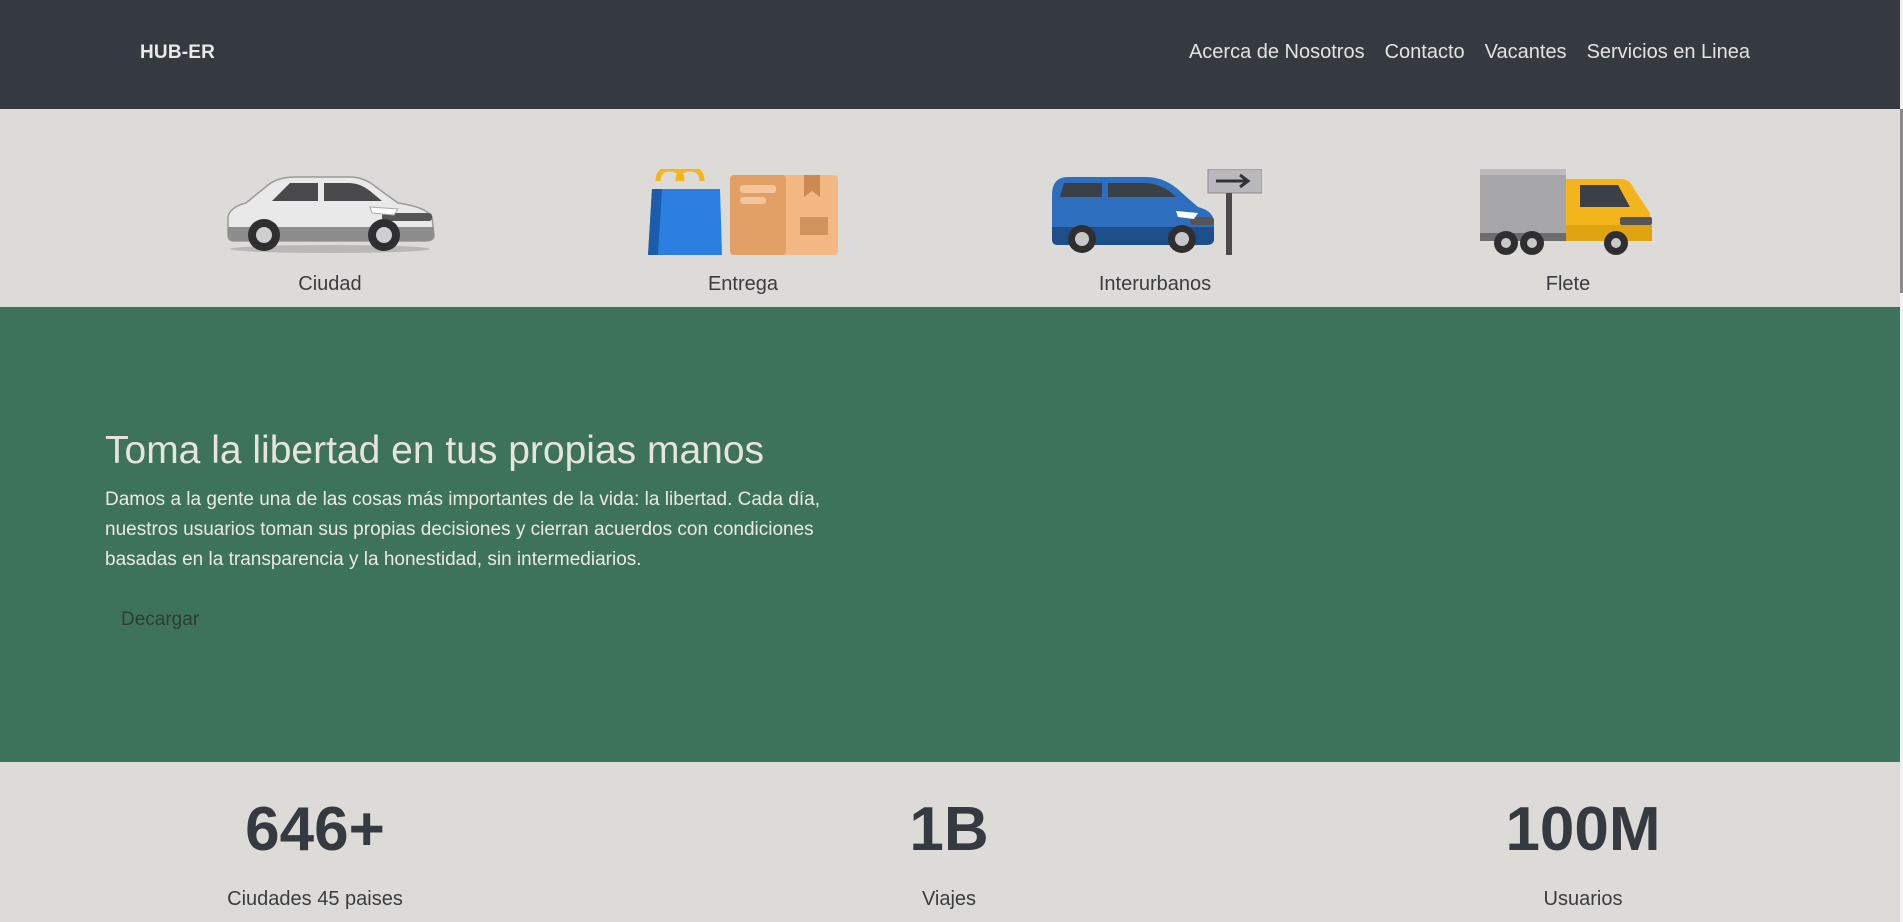  Describe the element at coordinates (1566, 212) in the screenshot. I see `truck-icon` at that location.